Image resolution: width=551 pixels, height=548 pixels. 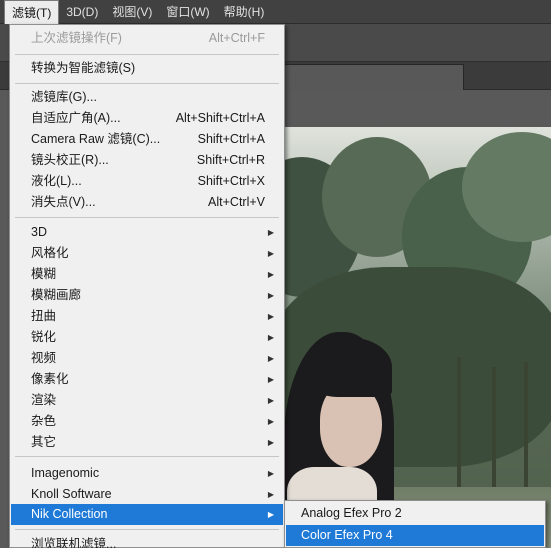 What do you see at coordinates (82, 12) in the screenshot?
I see `menu-3d: 3D(D)` at bounding box center [82, 12].